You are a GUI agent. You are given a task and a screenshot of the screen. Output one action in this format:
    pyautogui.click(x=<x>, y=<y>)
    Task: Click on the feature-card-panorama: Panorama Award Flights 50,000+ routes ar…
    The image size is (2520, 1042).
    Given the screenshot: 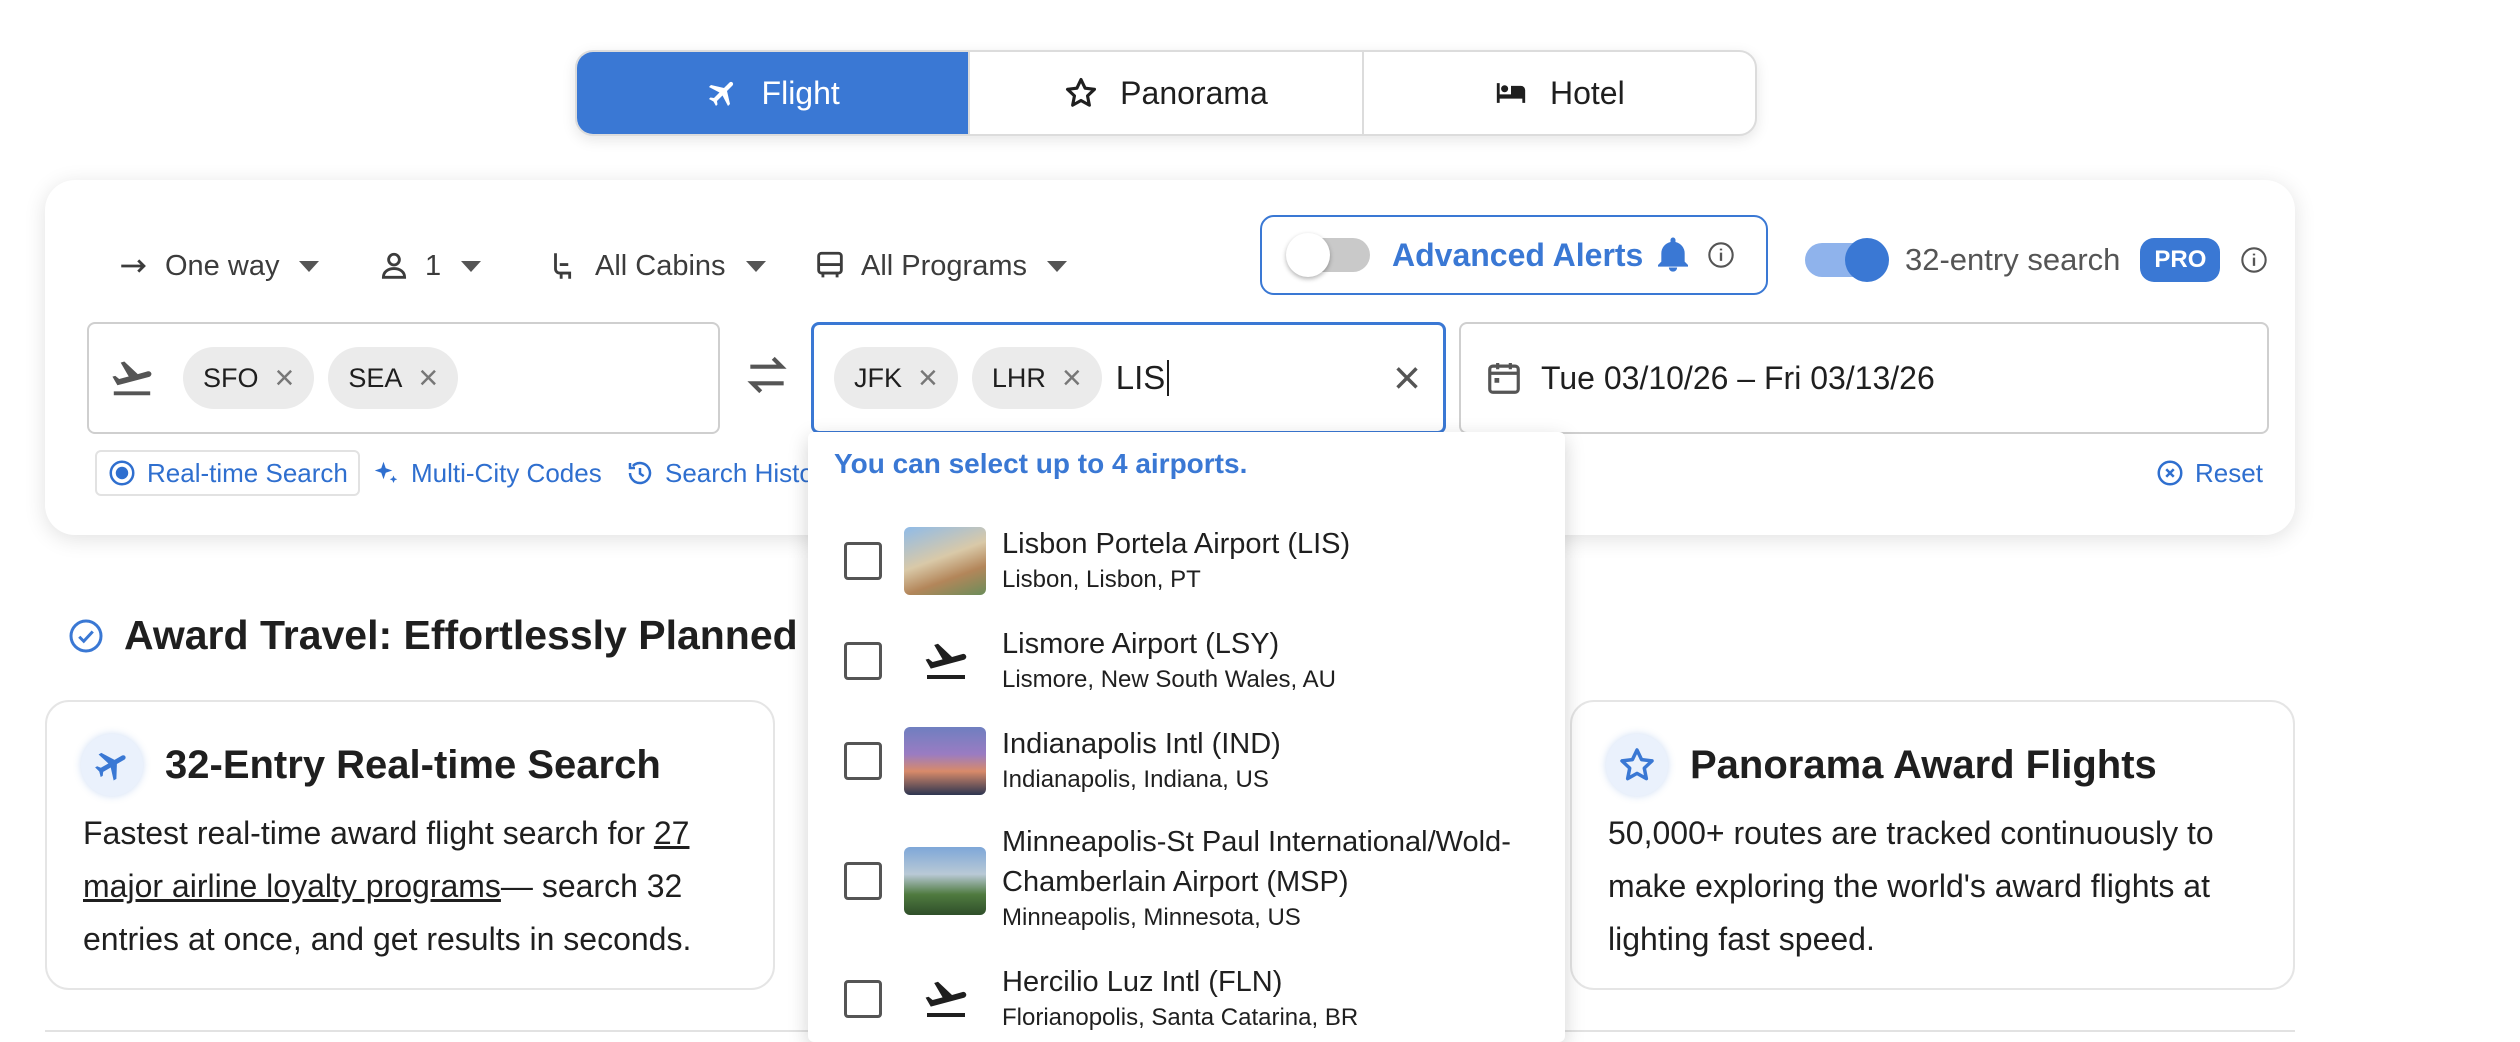 What is the action you would take?
    pyautogui.click(x=1932, y=845)
    